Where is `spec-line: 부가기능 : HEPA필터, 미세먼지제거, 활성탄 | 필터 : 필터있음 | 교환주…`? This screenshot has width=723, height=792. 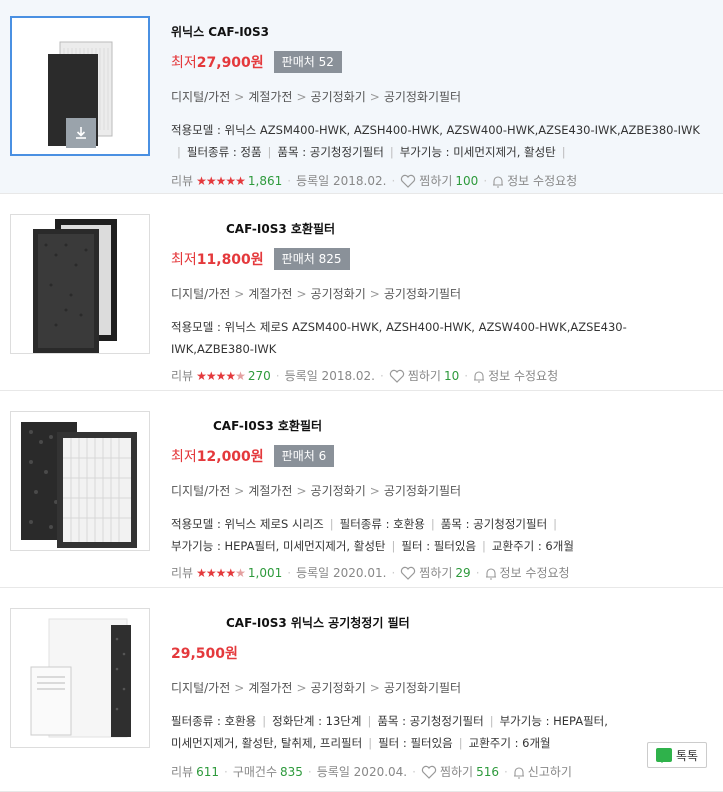
spec-line: 부가기능 : HEPA필터, 미세먼지제거, 활성탄 | 필터 : 필터있음 | 교환주… is located at coordinates (372, 546).